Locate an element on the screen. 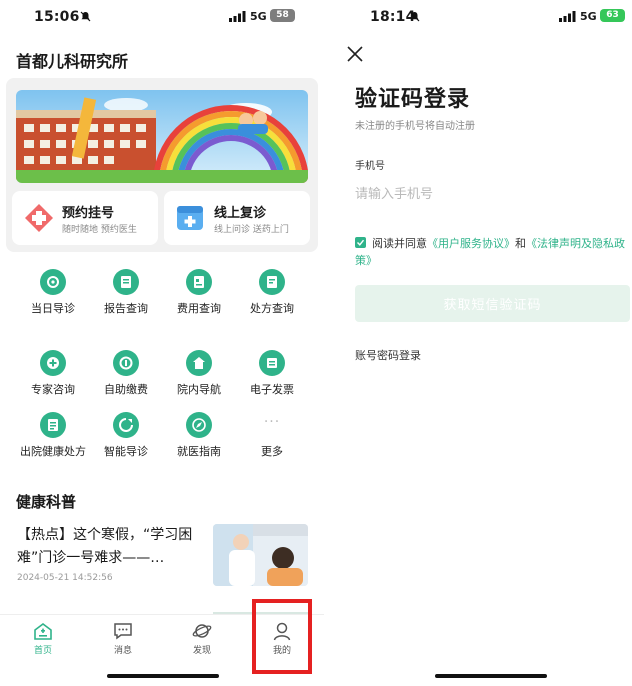 The image size is (632, 686). appointment-title: 预约挂号 is located at coordinates (88, 213).